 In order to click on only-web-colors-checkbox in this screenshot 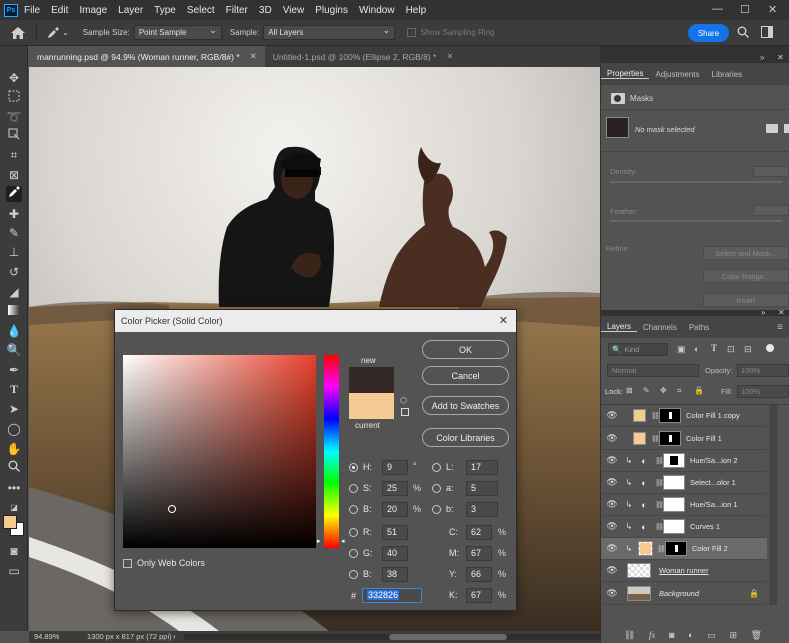, I will do `click(127, 563)`.